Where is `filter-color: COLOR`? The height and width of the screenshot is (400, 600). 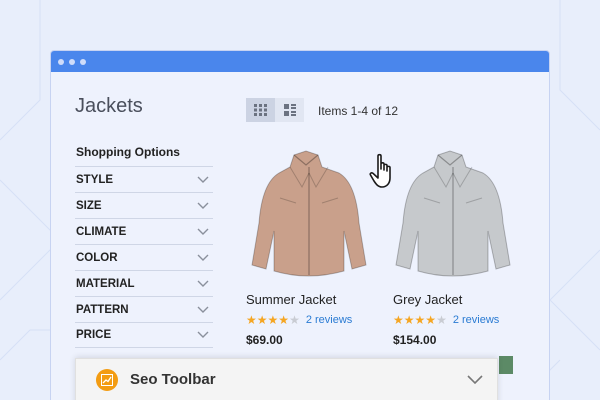 filter-color: COLOR is located at coordinates (144, 257).